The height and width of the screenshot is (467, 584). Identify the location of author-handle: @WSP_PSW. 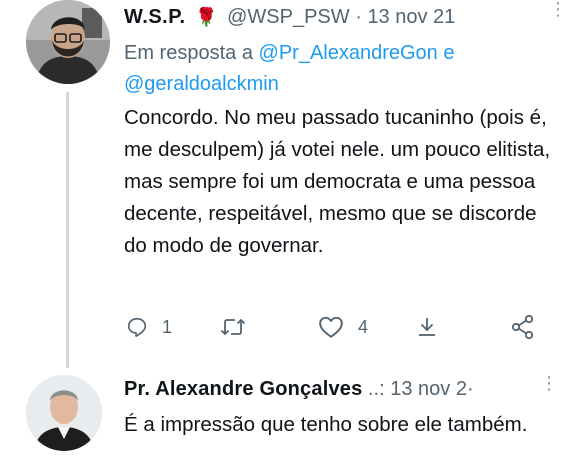
(288, 17).